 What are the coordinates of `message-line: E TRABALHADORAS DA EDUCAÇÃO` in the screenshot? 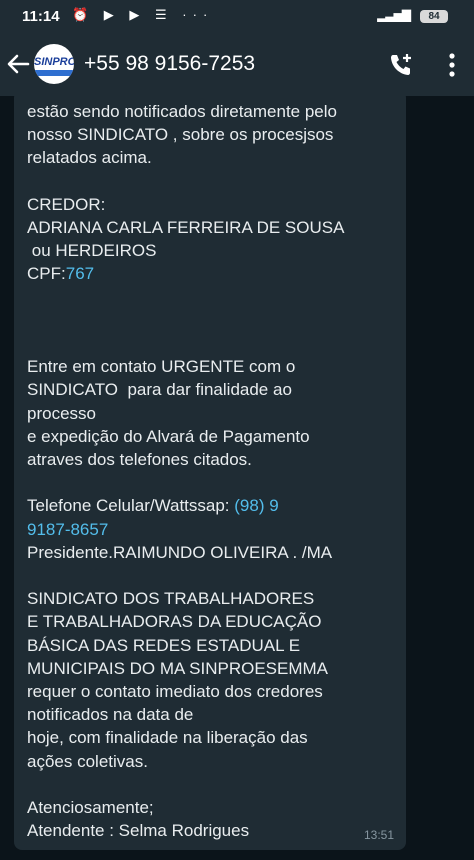 It's located at (174, 622).